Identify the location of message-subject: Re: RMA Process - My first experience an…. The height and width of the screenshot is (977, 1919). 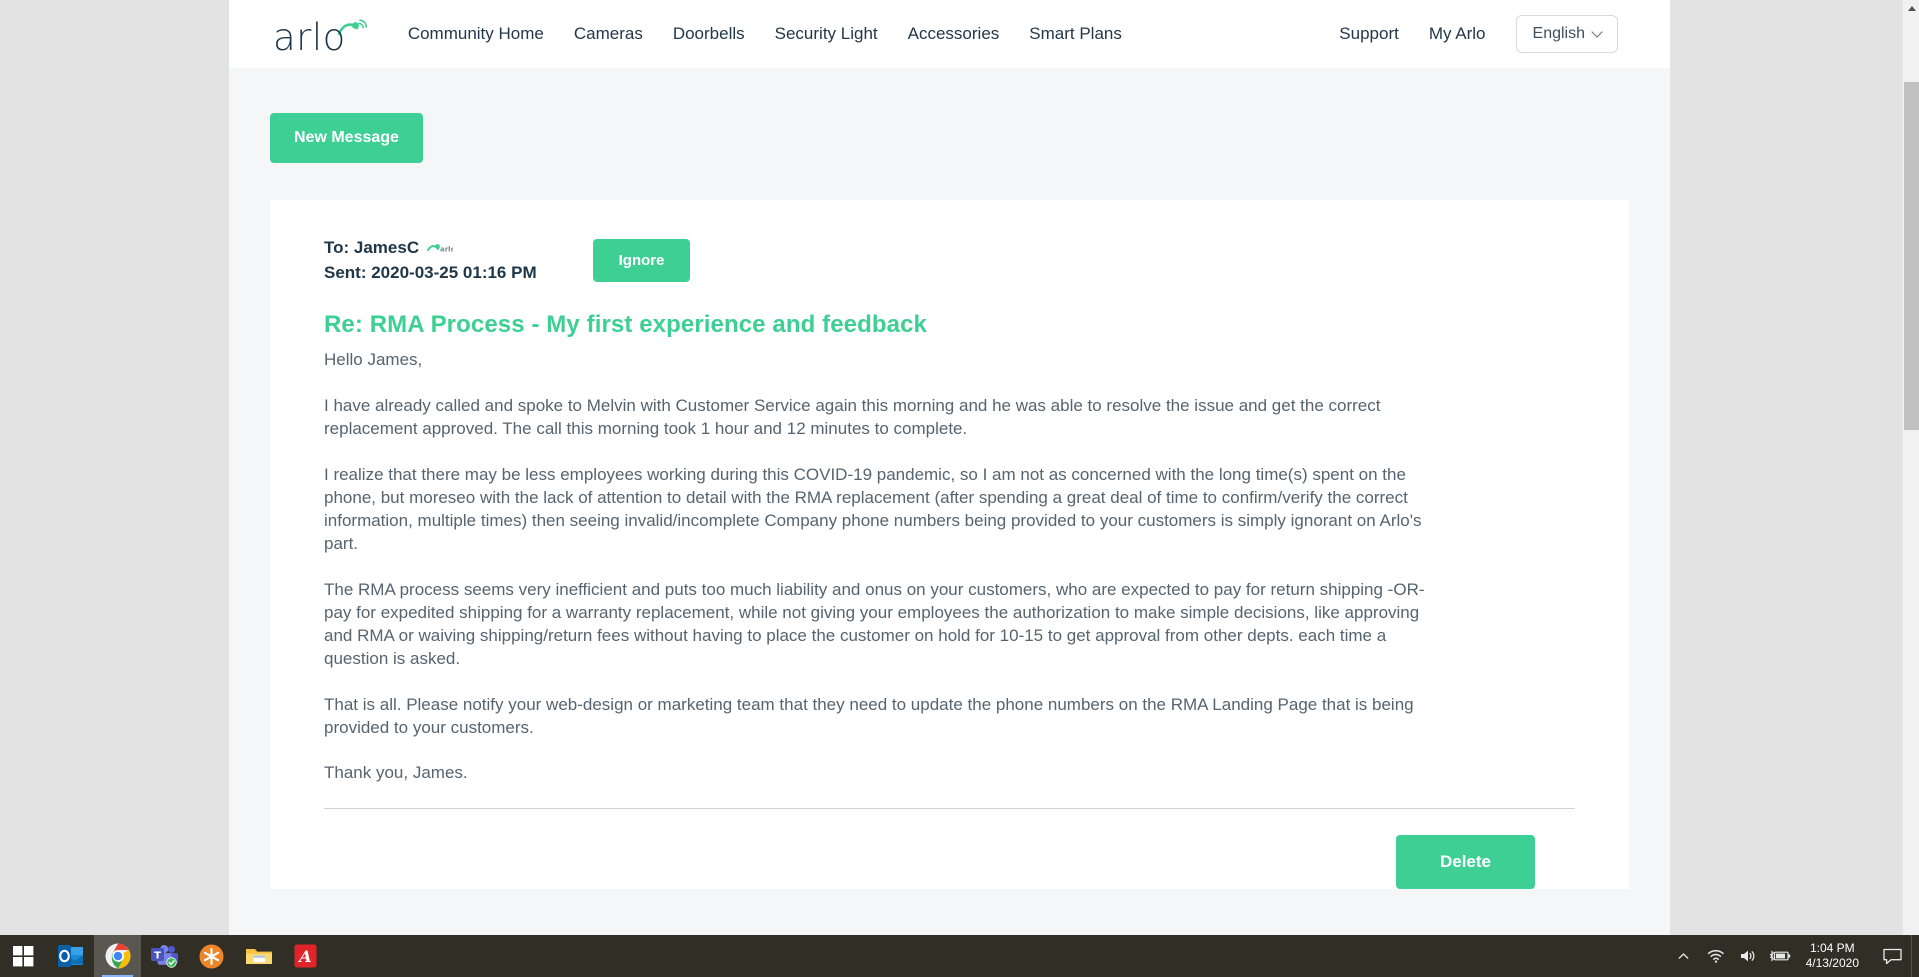
(625, 325).